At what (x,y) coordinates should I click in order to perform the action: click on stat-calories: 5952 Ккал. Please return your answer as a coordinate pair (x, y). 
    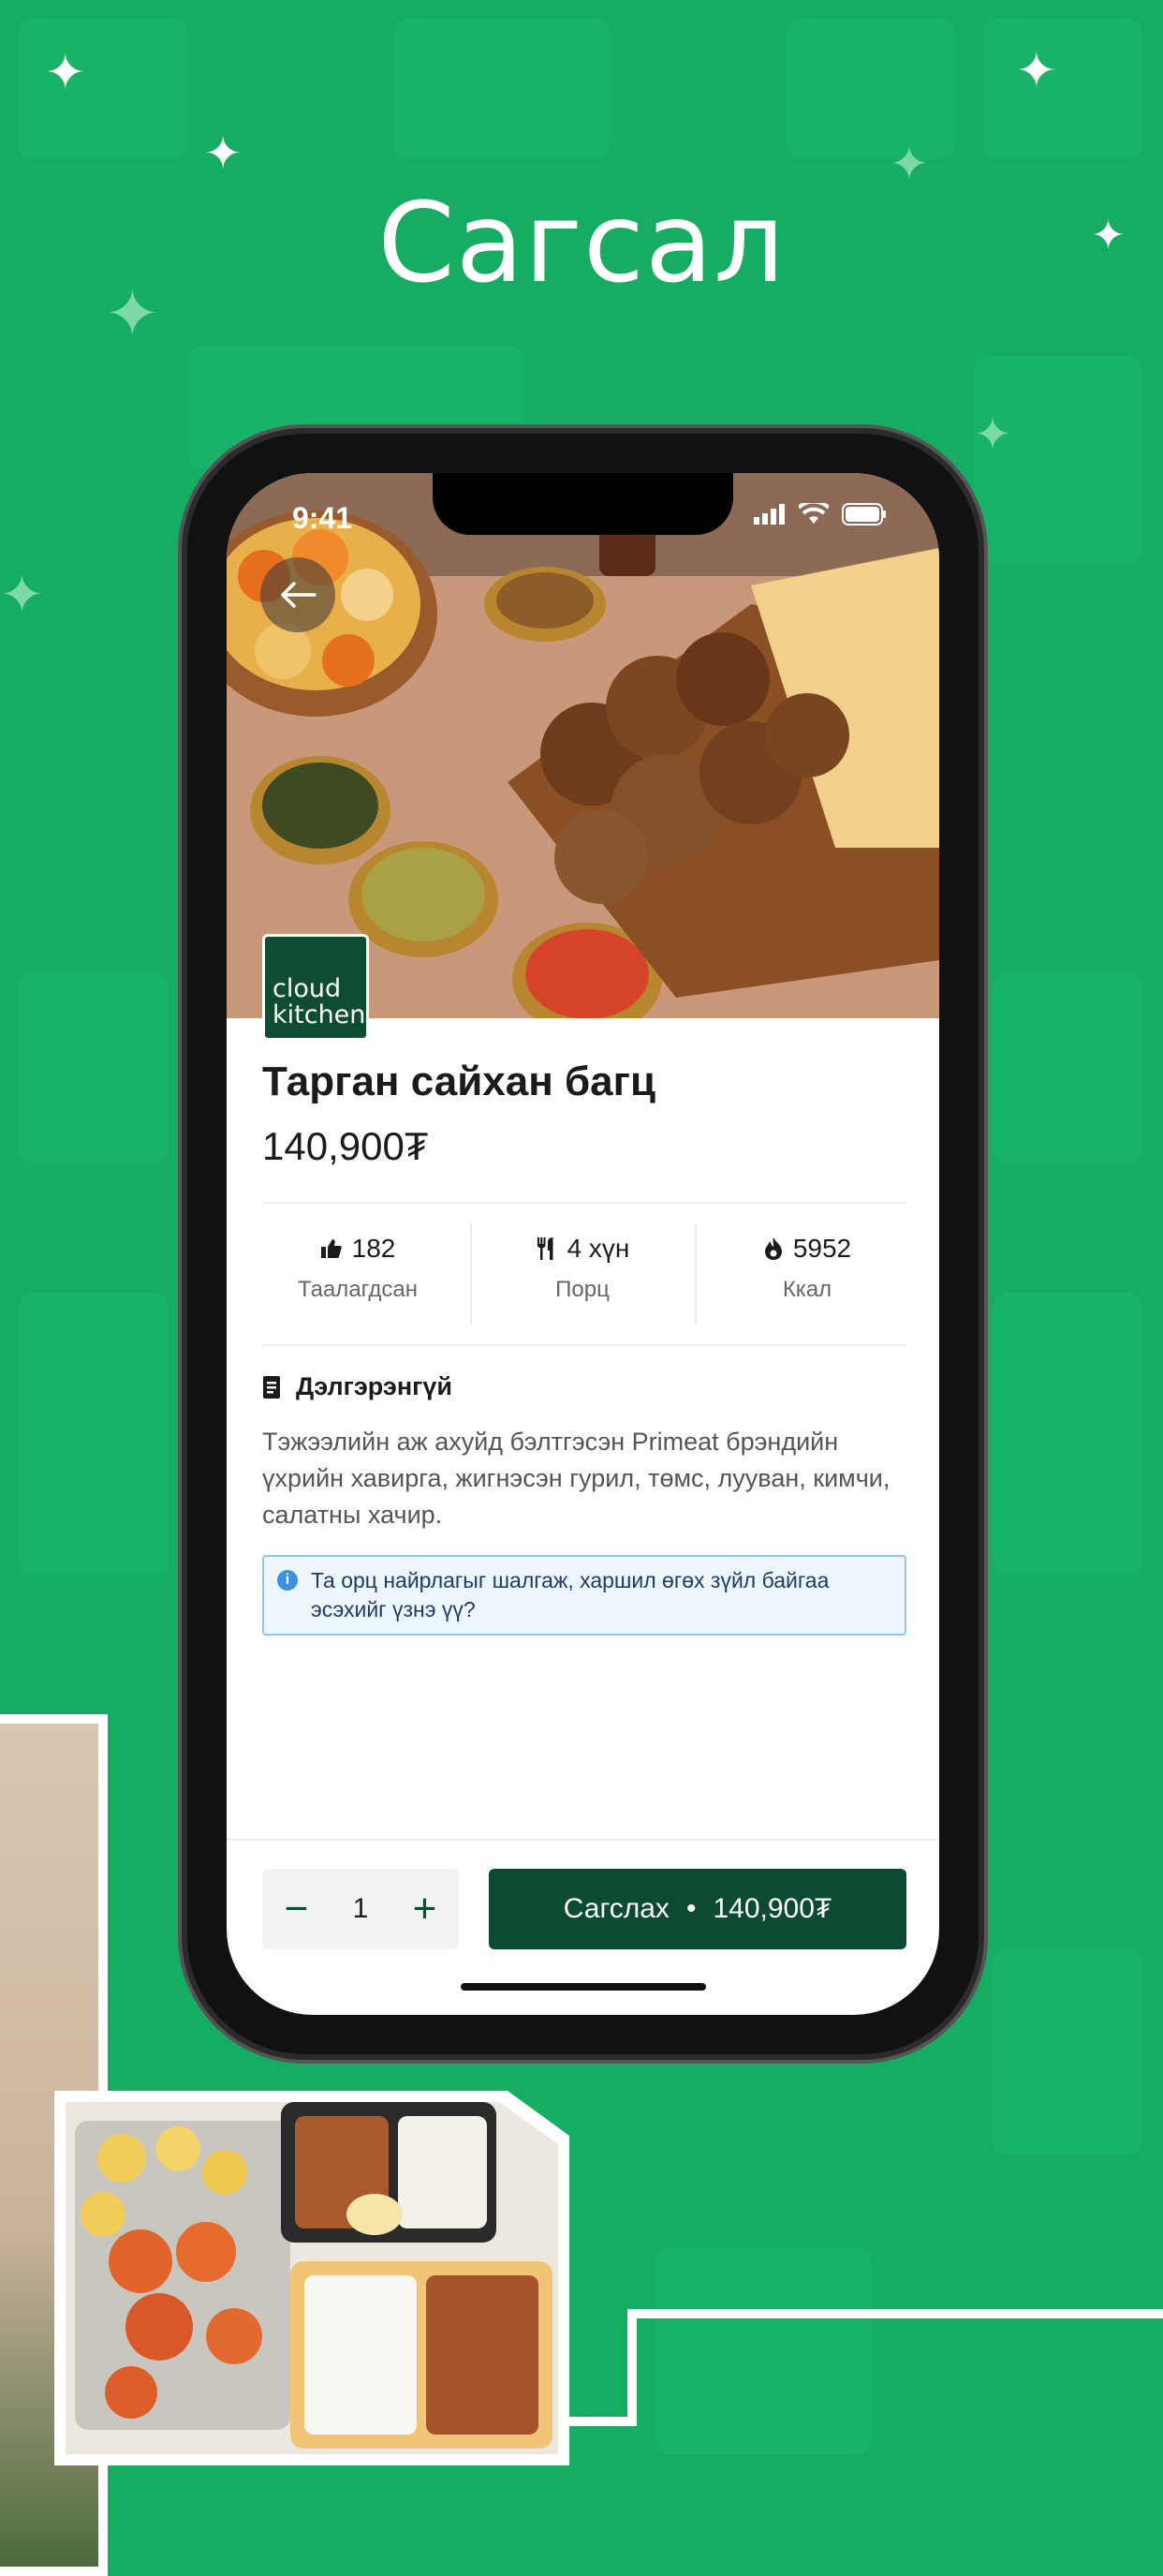
    Looking at the image, I should click on (807, 1268).